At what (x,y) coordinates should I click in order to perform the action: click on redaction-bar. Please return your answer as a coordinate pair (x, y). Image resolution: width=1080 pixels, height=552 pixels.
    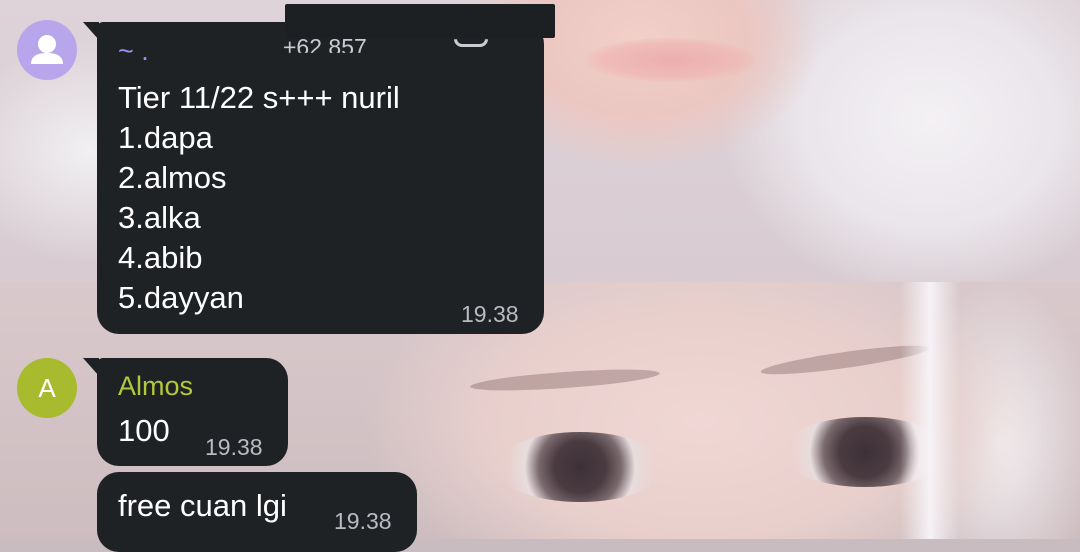
    Looking at the image, I should click on (420, 21).